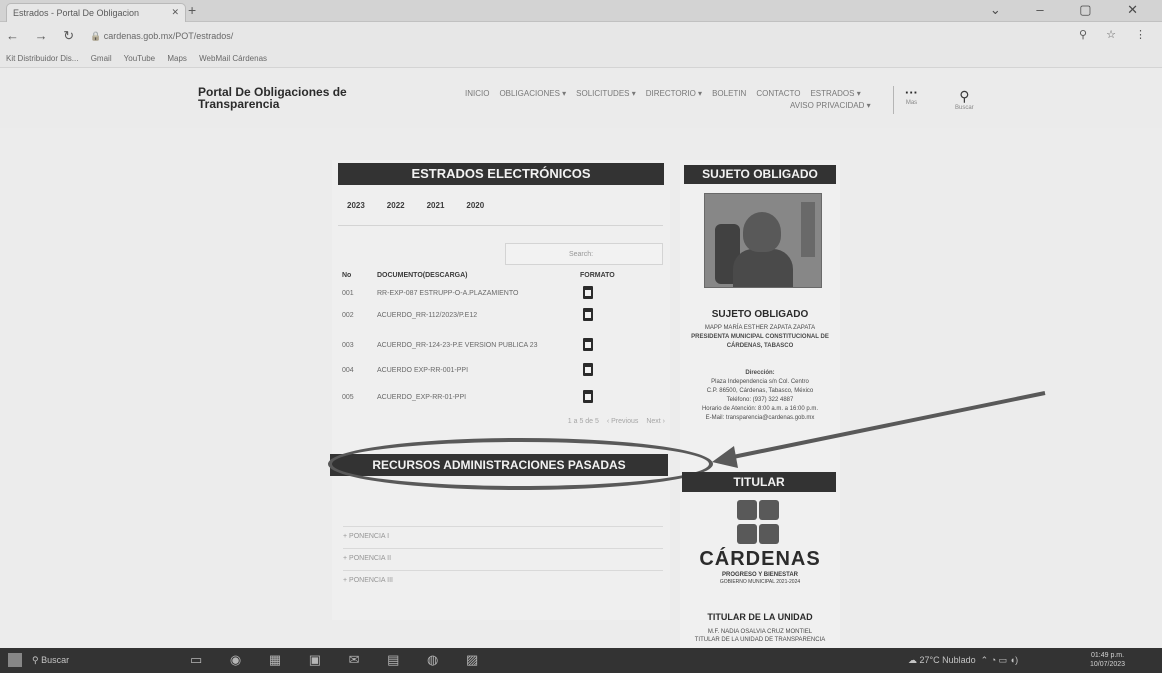 This screenshot has height=673, width=1162. What do you see at coordinates (497, 36) in the screenshot?
I see `url-field: 🔒 cardenas.gob.mx/POT/estrados/` at bounding box center [497, 36].